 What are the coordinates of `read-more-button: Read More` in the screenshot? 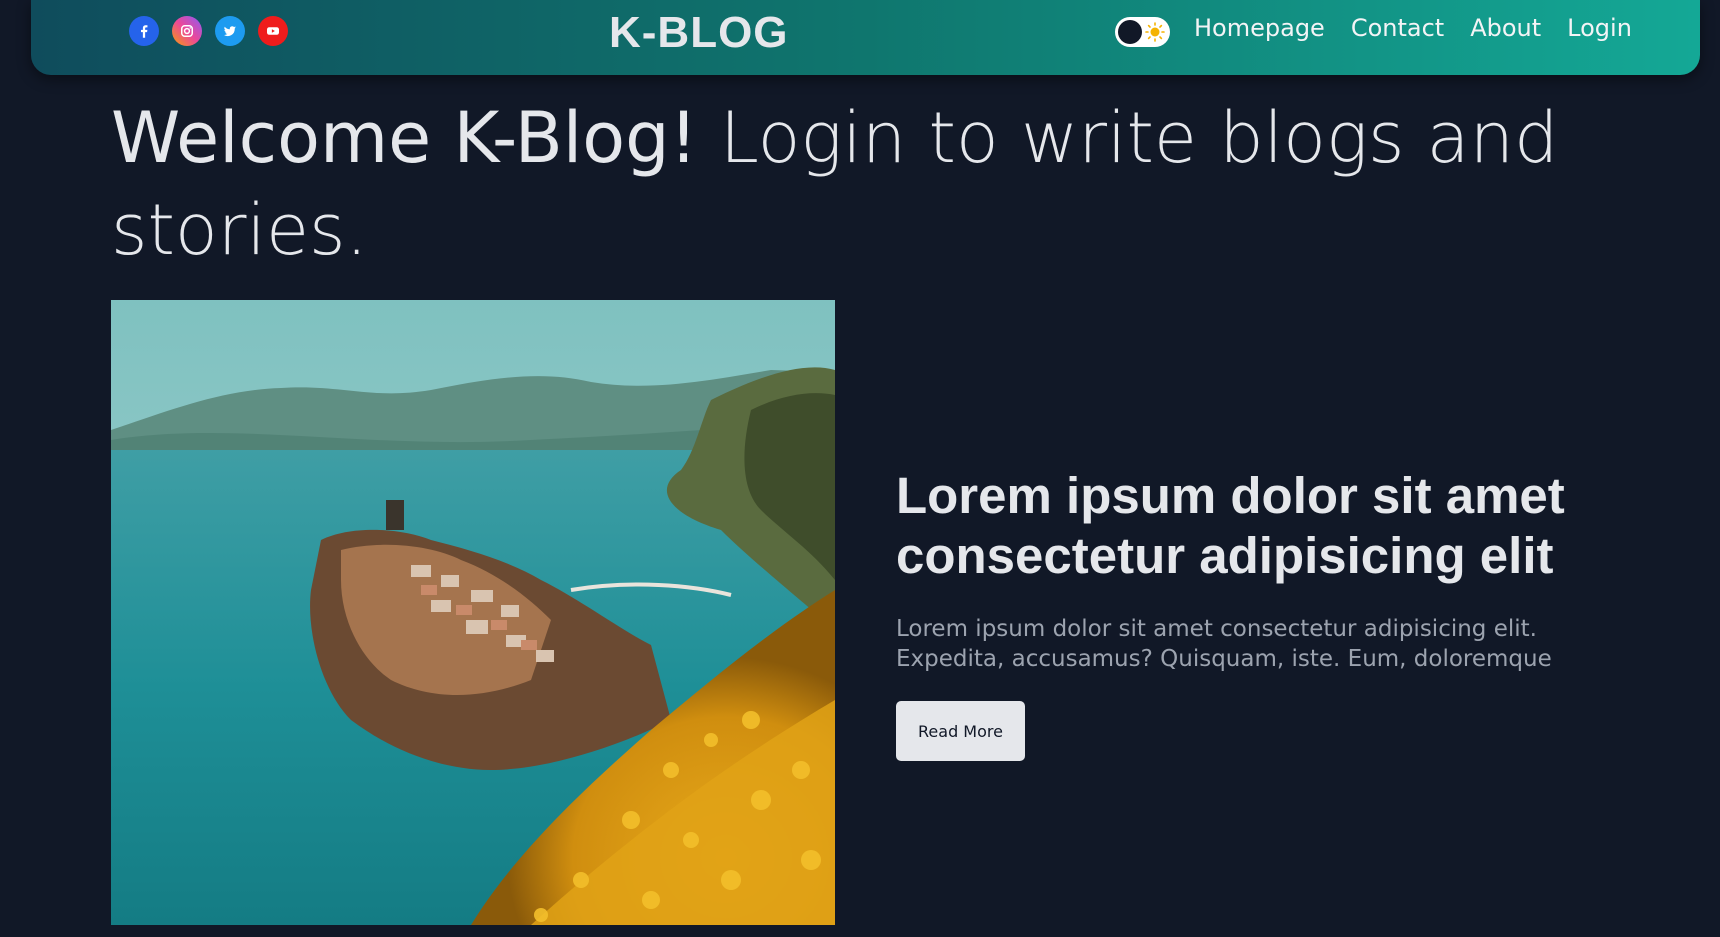 It's located at (960, 731).